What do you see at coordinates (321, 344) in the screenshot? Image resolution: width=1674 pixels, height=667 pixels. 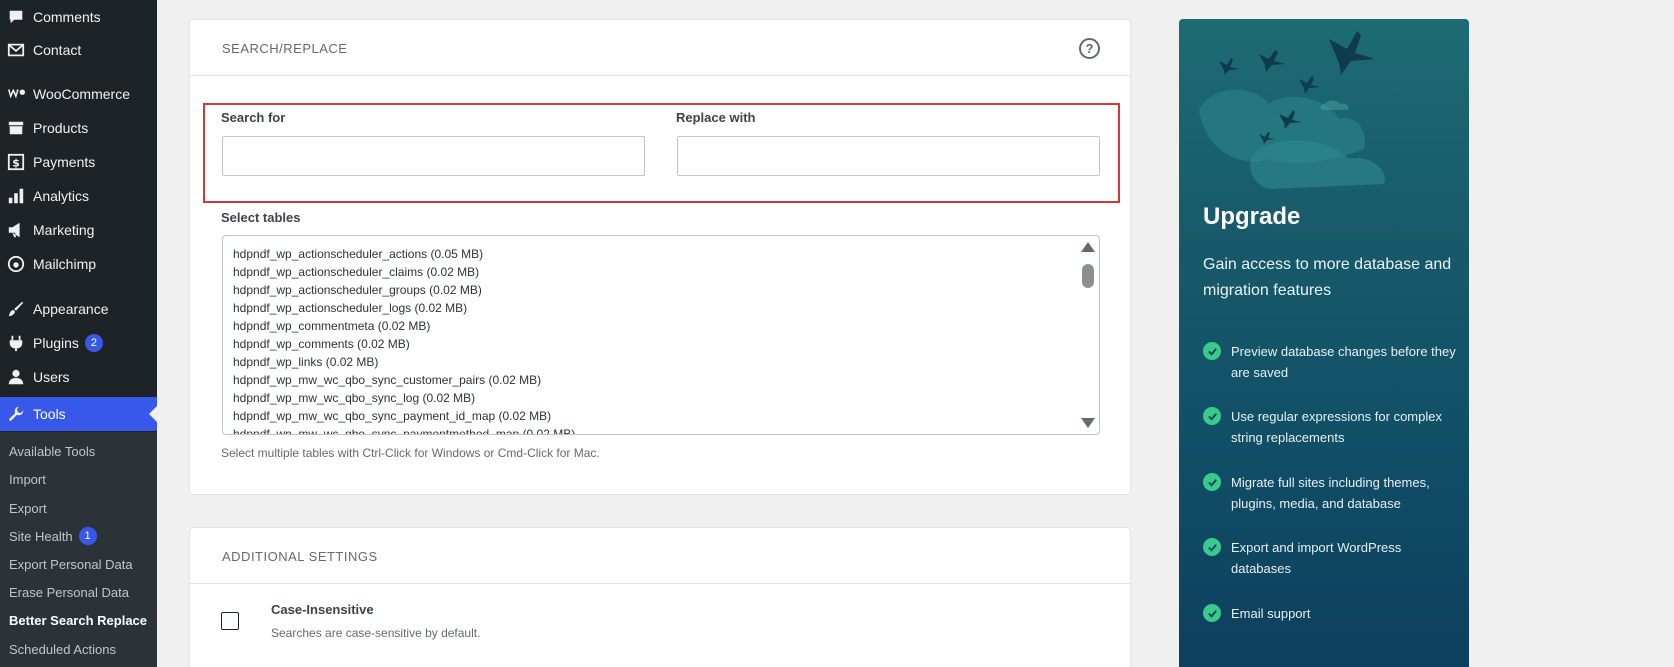 I see `table-option: hdpndf_wp_comments (0.02 MB)` at bounding box center [321, 344].